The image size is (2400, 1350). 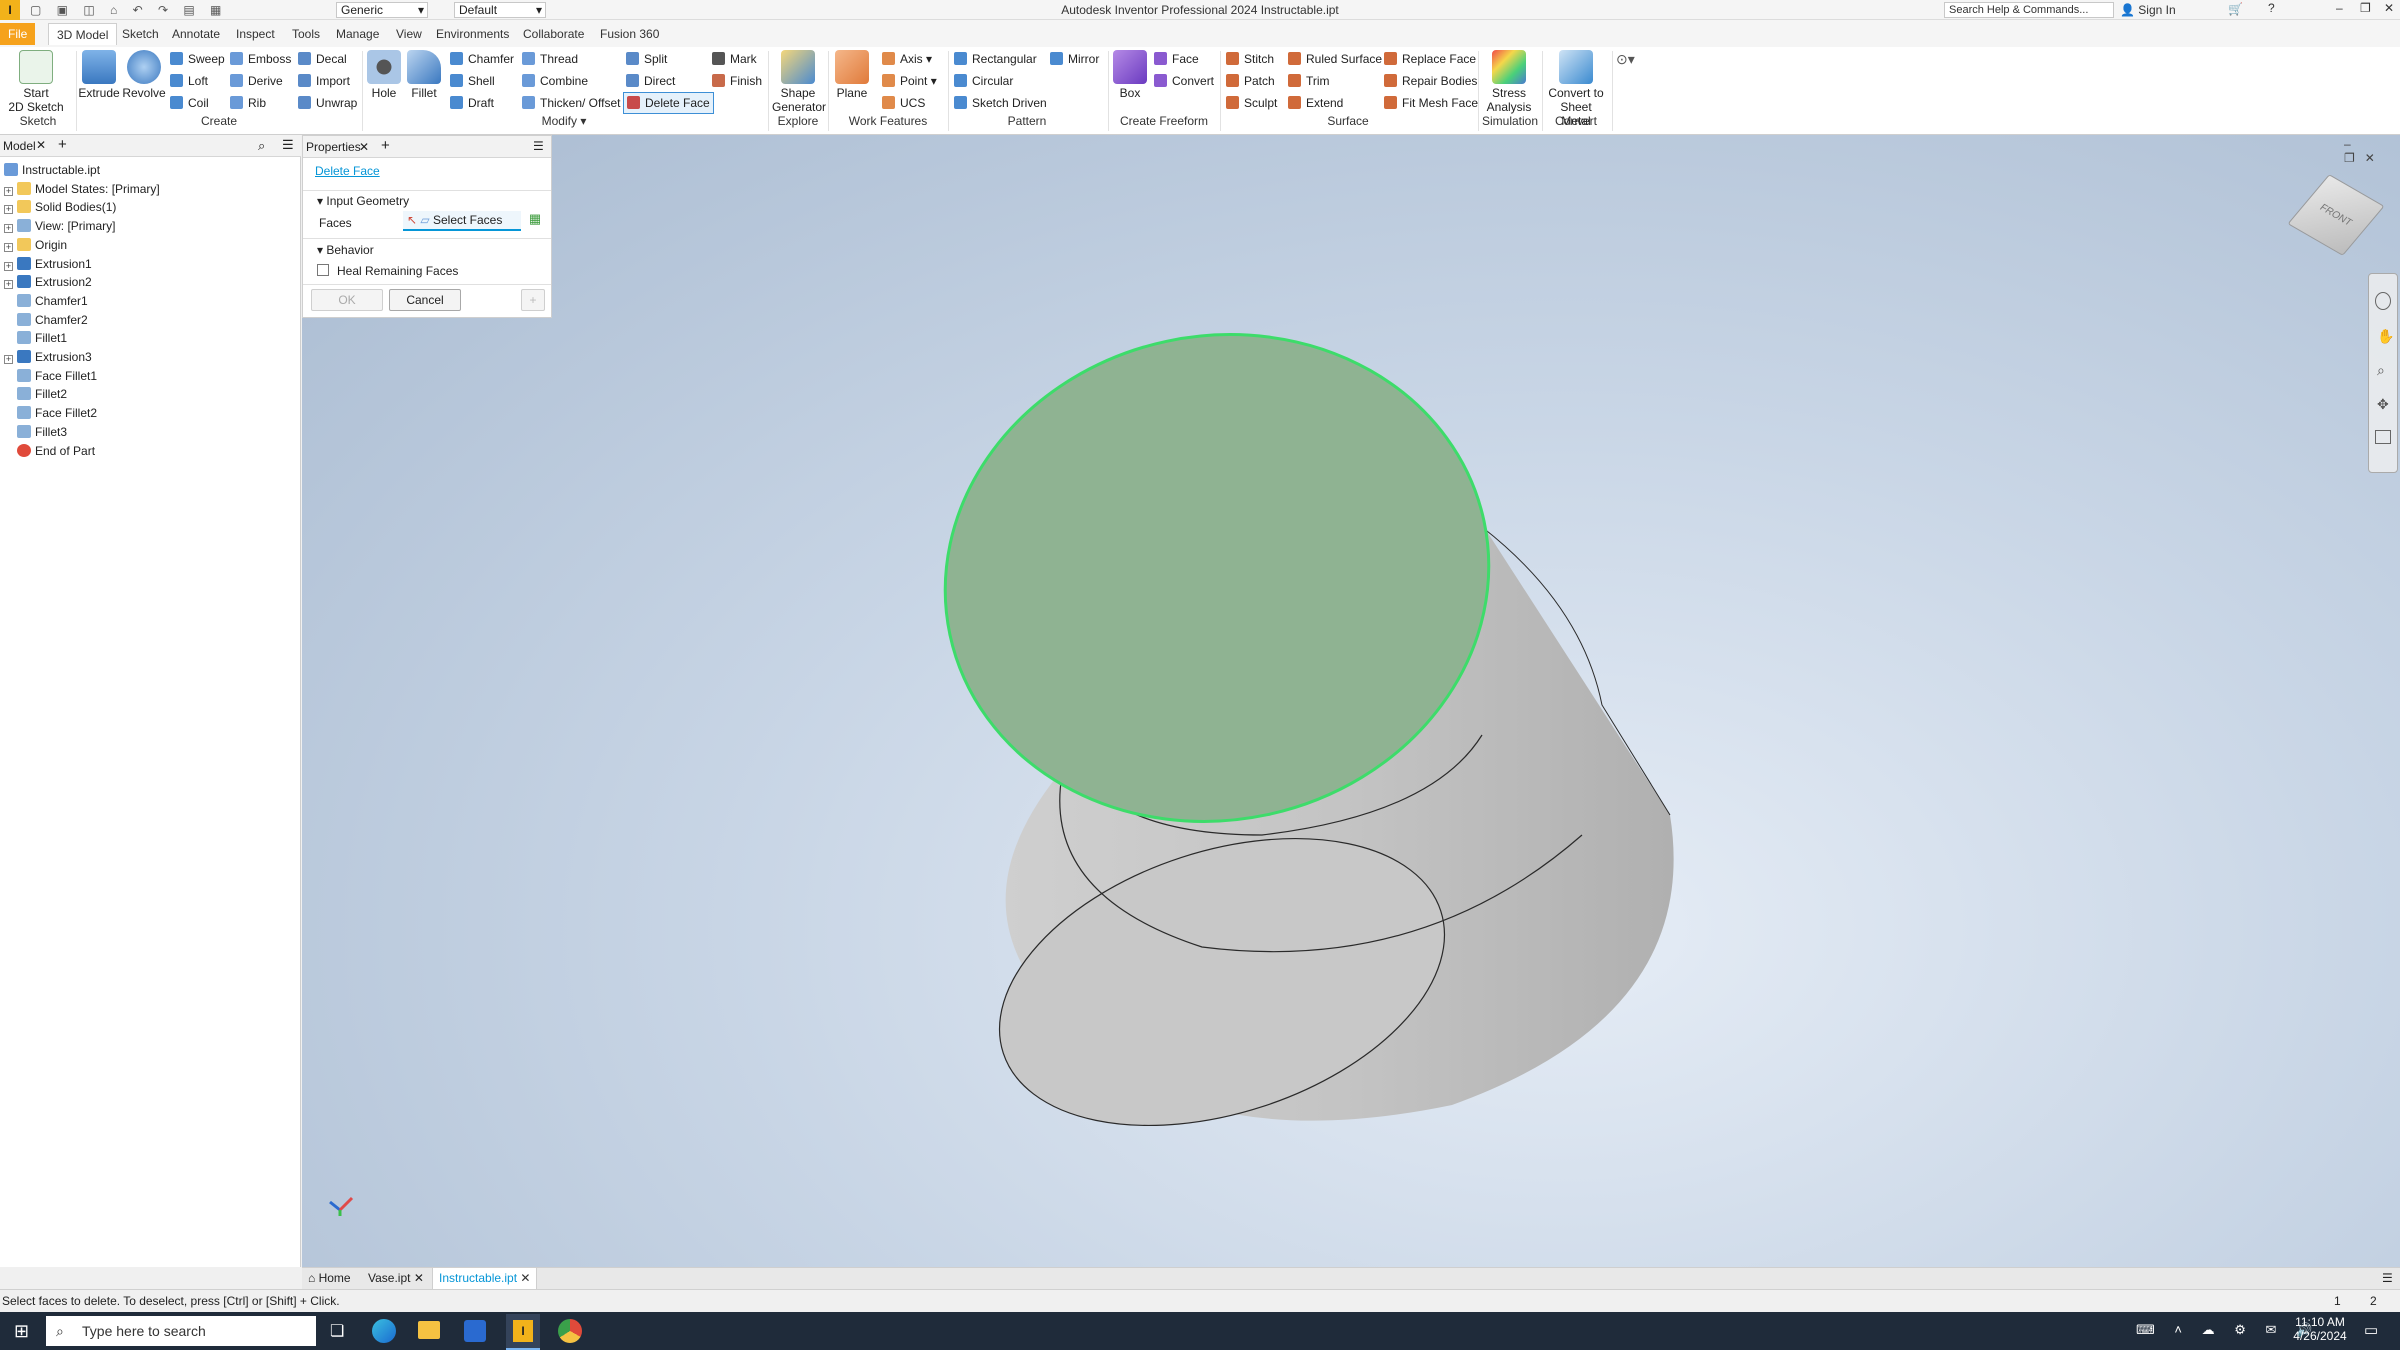 What do you see at coordinates (564, 121) in the screenshot?
I see `group-label-modify: Modify ▾` at bounding box center [564, 121].